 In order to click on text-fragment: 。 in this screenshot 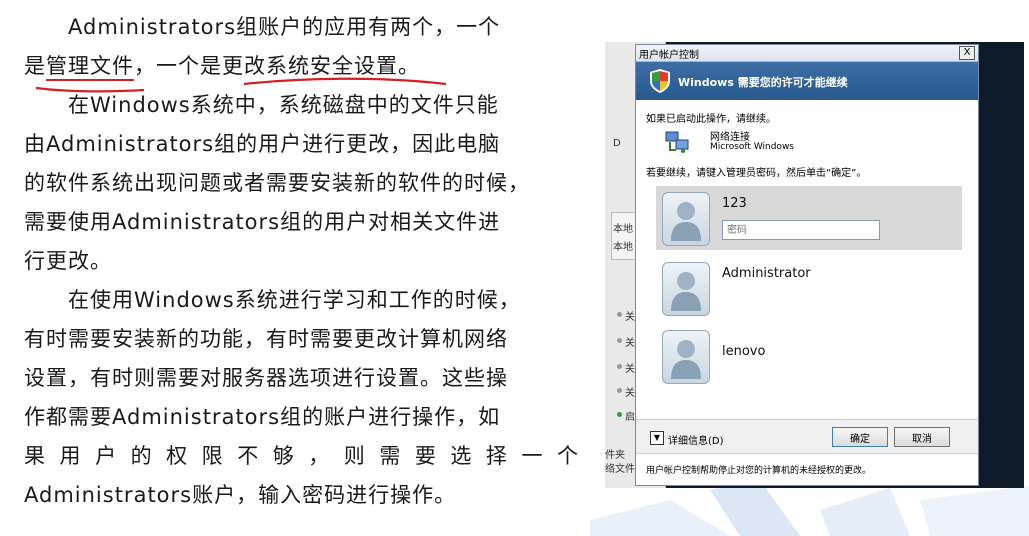, I will do `click(409, 66)`.